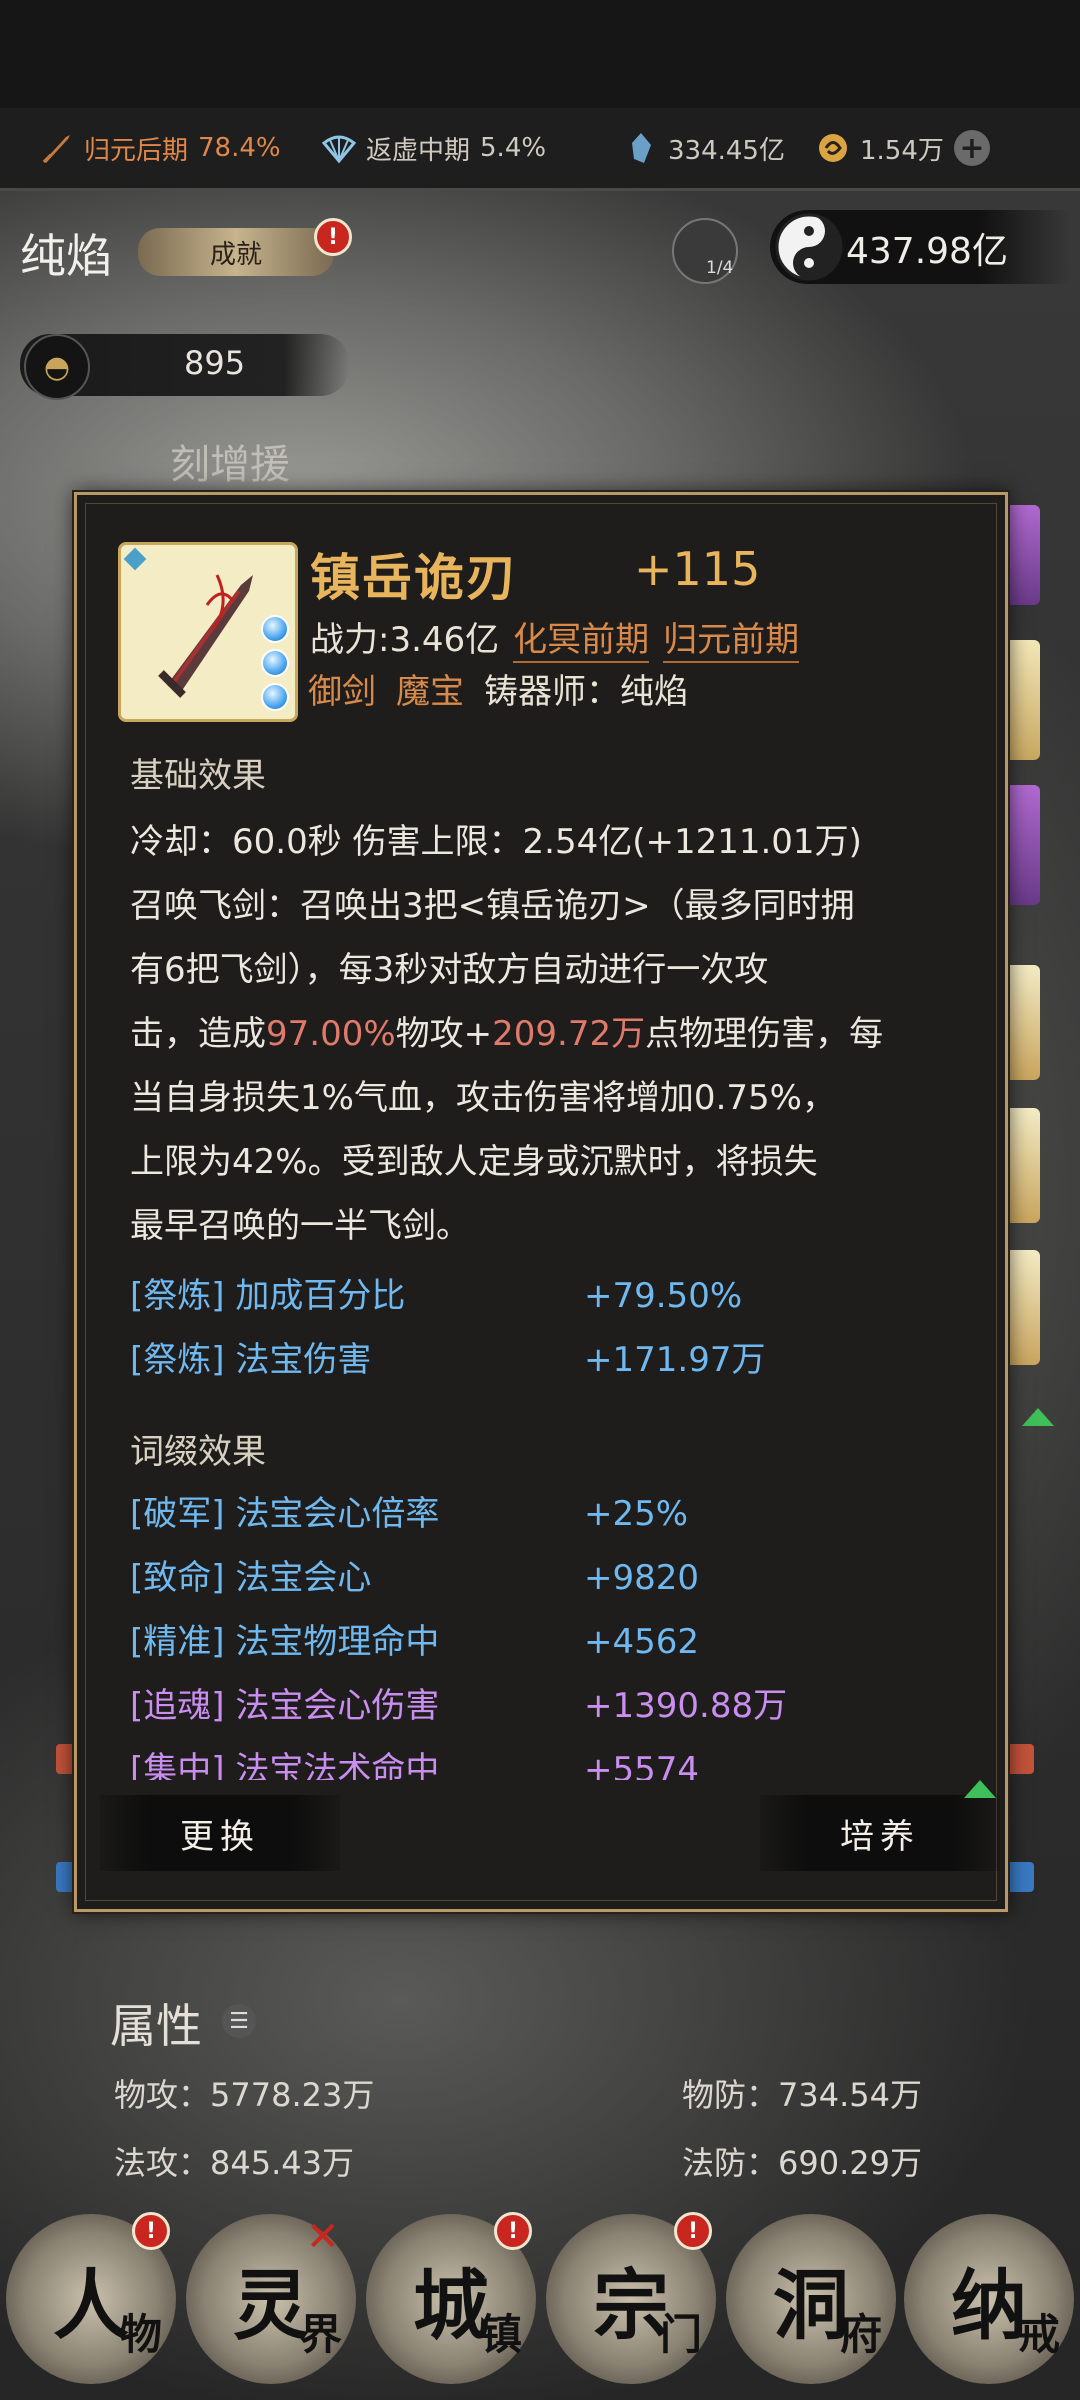  I want to click on spirit-stone-value: 334.45亿, so click(726, 150).